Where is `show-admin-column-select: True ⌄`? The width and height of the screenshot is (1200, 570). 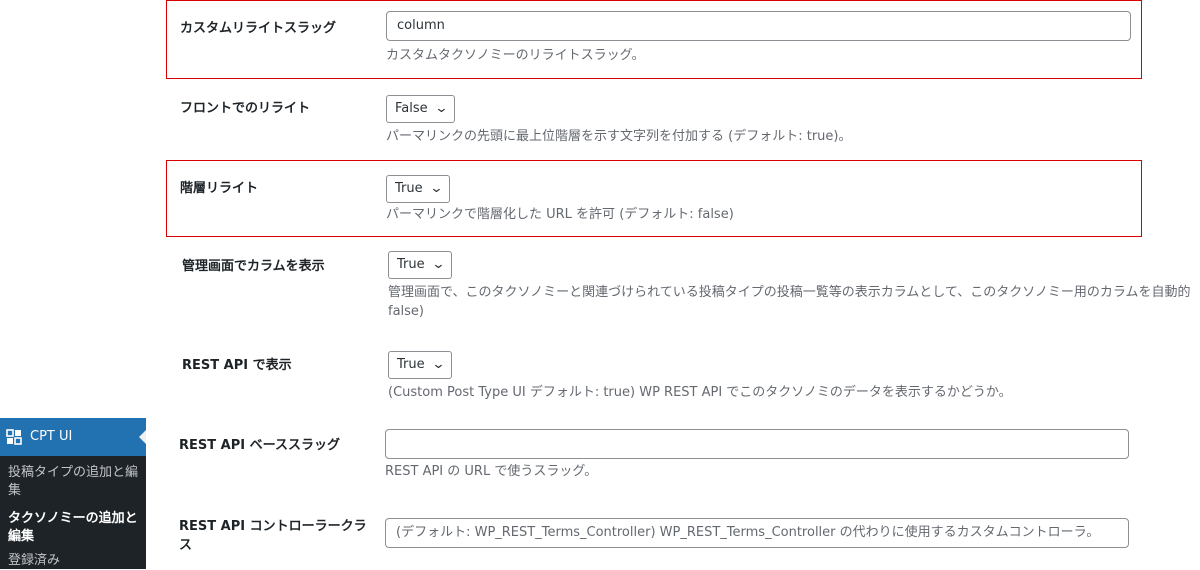
show-admin-column-select: True ⌄ is located at coordinates (420, 265).